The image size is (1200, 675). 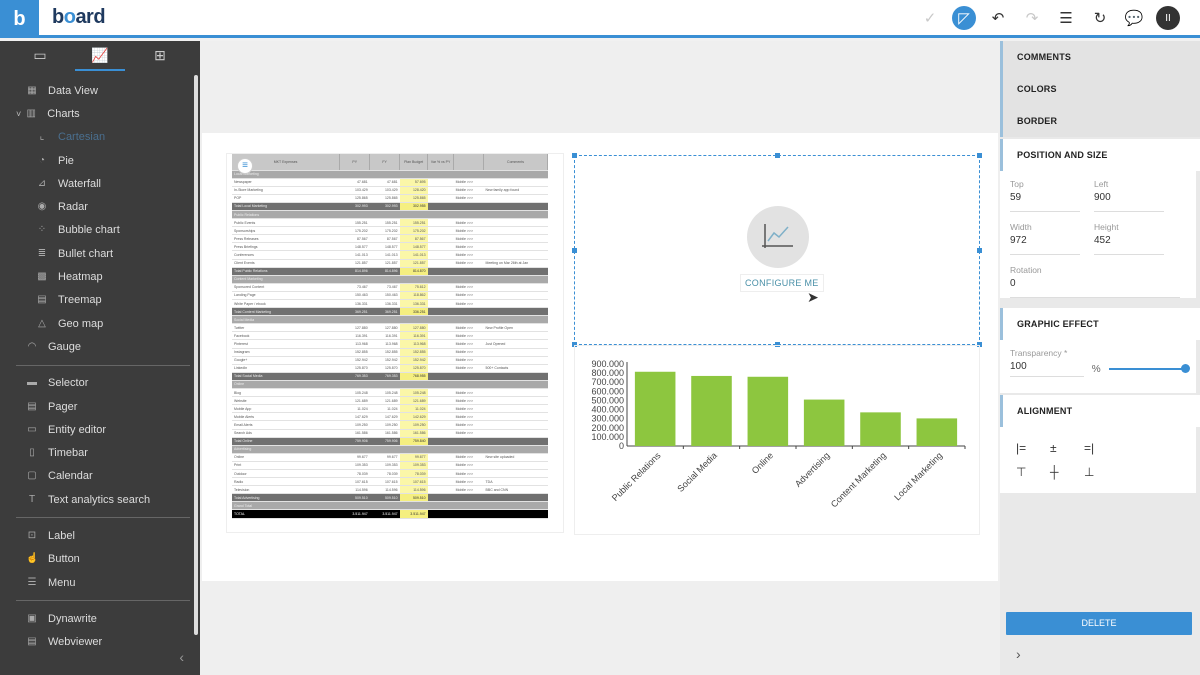 What do you see at coordinates (100, 323) in the screenshot?
I see `sidebar-item-geo-map: △ Geo map` at bounding box center [100, 323].